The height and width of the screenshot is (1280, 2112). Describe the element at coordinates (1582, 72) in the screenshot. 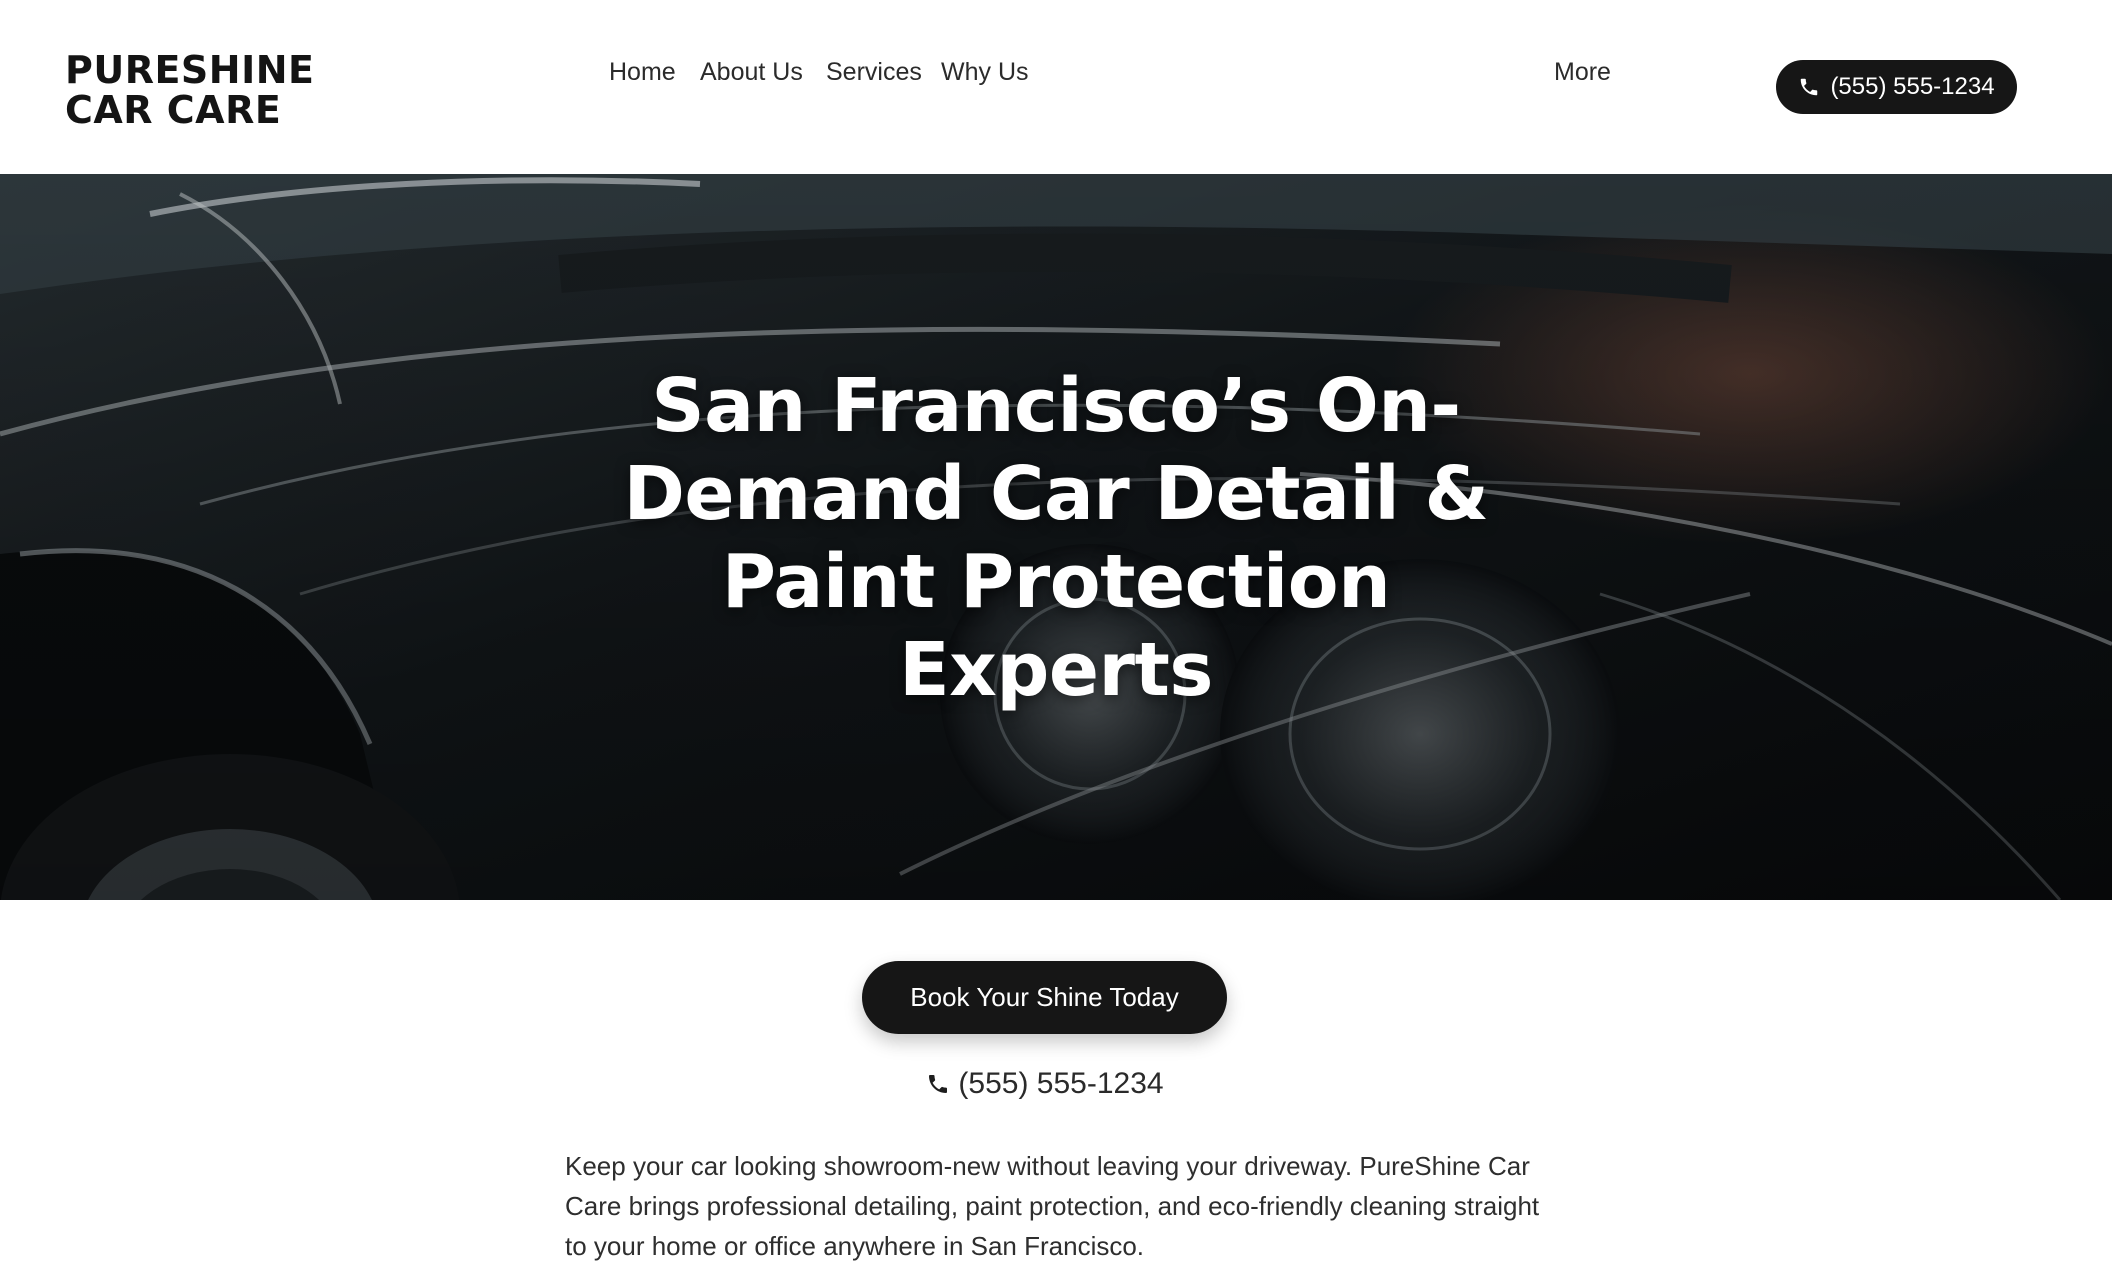

I see `nav-link-more: More` at that location.